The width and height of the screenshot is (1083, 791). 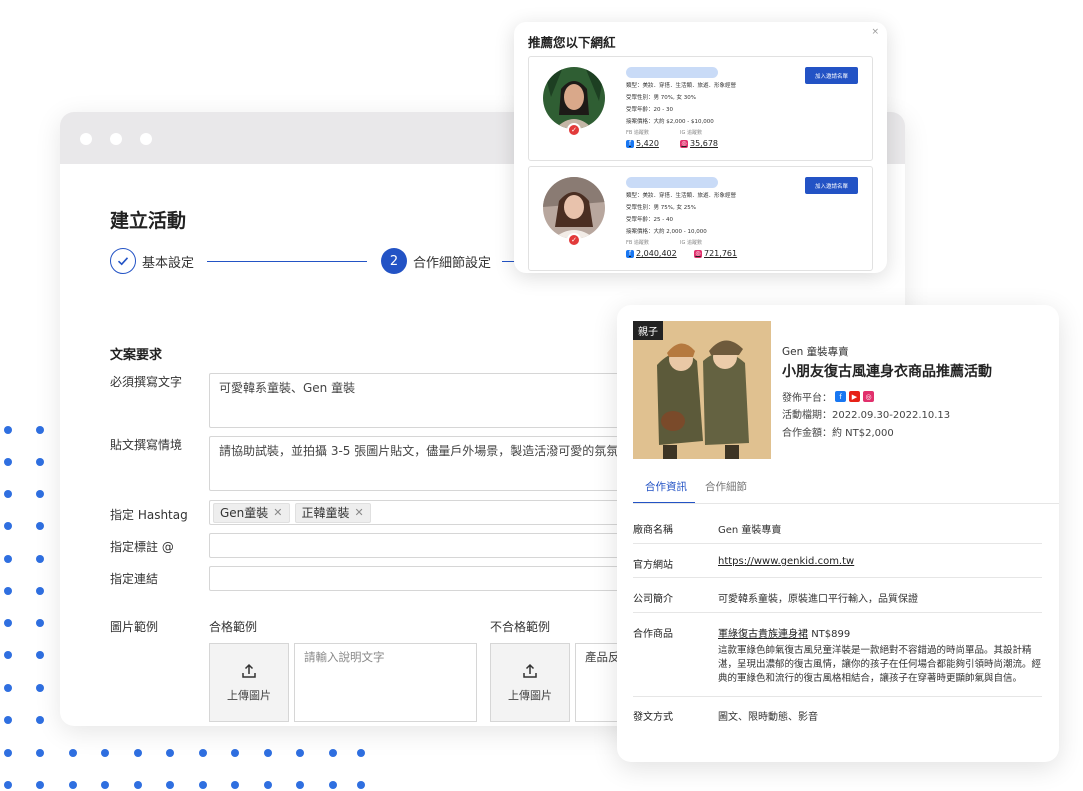 What do you see at coordinates (419, 545) in the screenshot?
I see `mention-input` at bounding box center [419, 545].